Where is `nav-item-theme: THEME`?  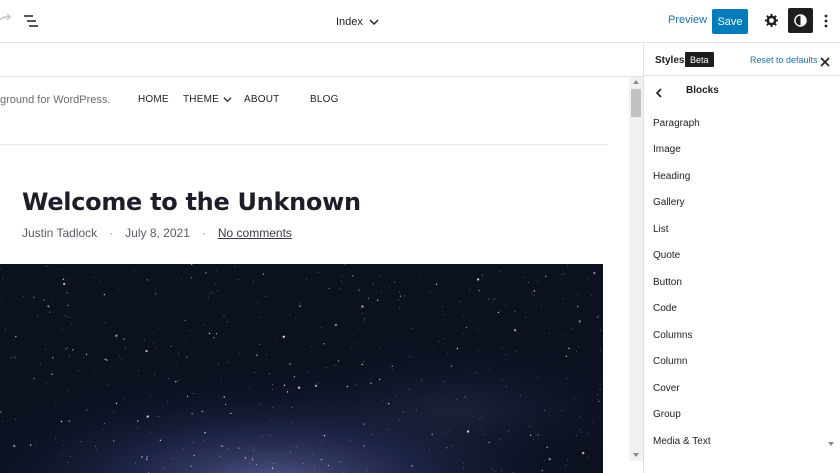
nav-item-theme: THEME is located at coordinates (207, 99).